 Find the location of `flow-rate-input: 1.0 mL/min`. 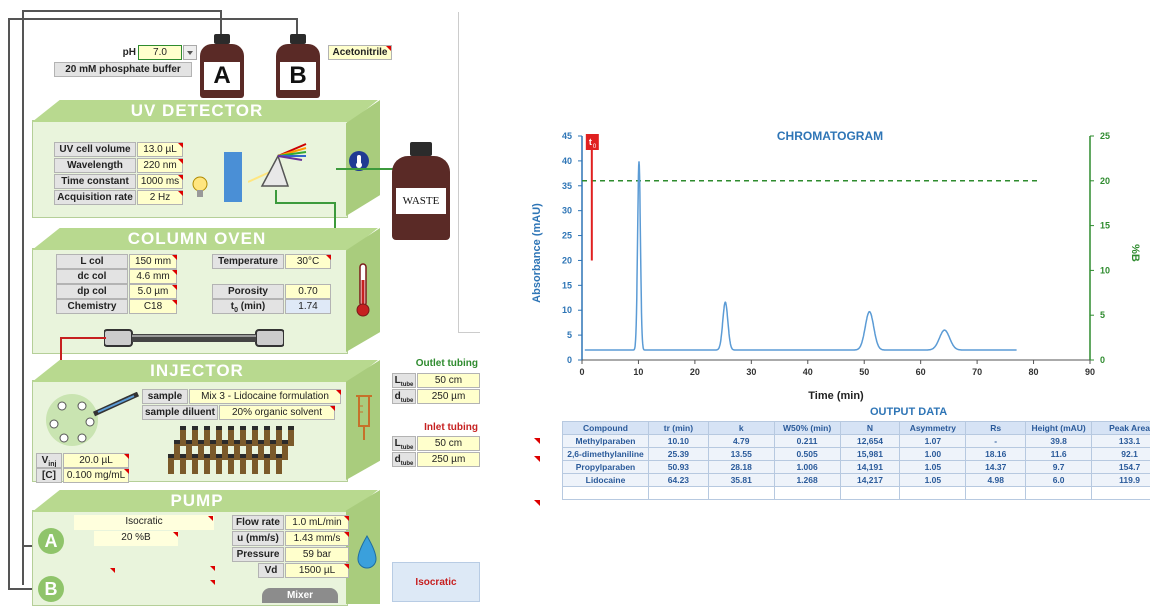

flow-rate-input: 1.0 mL/min is located at coordinates (317, 522).